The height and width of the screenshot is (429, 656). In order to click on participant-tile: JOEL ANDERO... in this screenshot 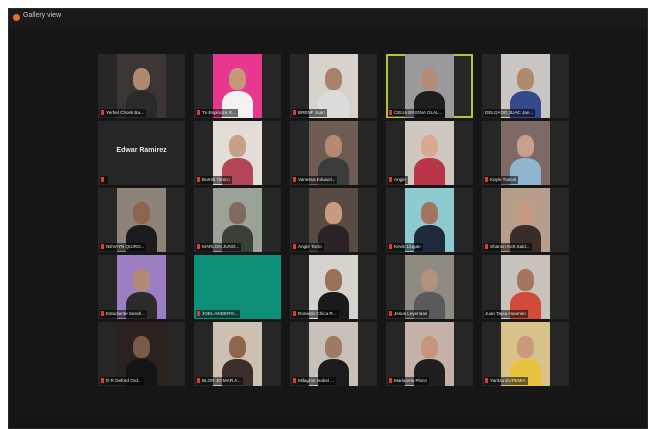, I will do `click(237, 287)`.